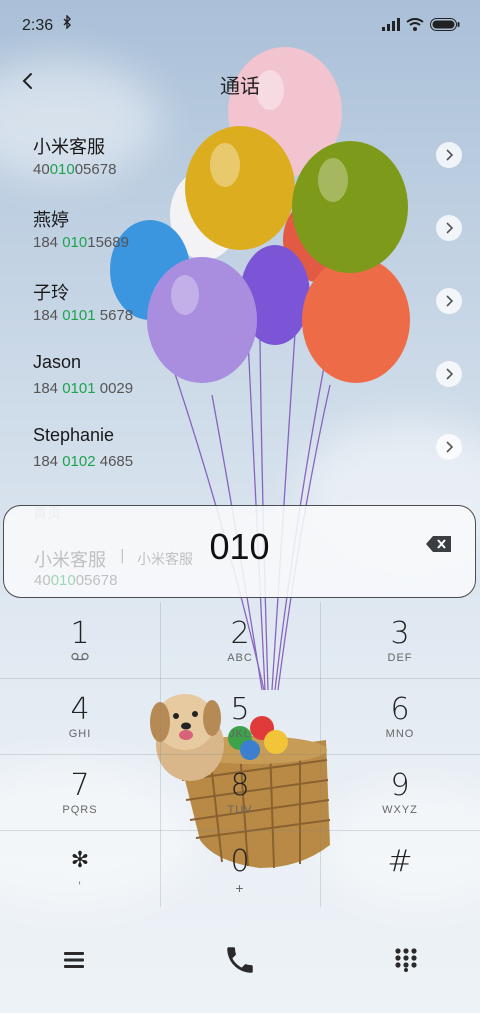 The width and height of the screenshot is (480, 1013). What do you see at coordinates (391, 25) in the screenshot?
I see `signal-icon` at bounding box center [391, 25].